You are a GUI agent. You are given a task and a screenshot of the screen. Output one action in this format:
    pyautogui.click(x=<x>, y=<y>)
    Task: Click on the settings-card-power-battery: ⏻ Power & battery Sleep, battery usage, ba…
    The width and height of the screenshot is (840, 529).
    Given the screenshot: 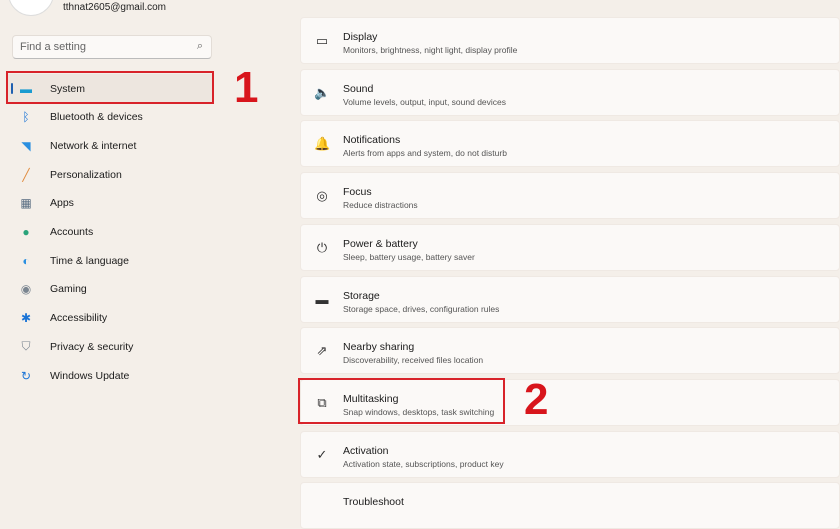 What is the action you would take?
    pyautogui.click(x=570, y=247)
    